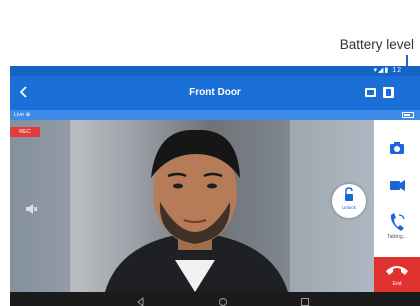  What do you see at coordinates (305, 300) in the screenshot?
I see `nav-recents-icon` at bounding box center [305, 300].